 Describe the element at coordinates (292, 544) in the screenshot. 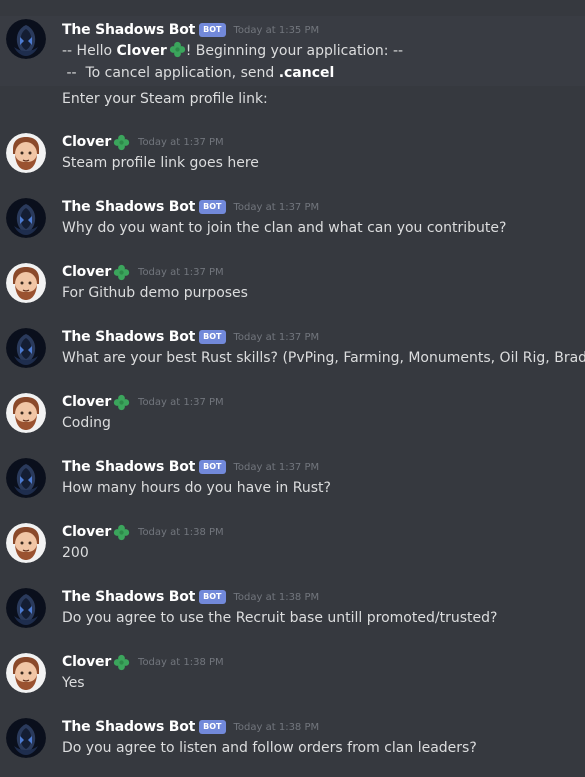

I see `message: Clover Today at 1:38 PM 200` at that location.